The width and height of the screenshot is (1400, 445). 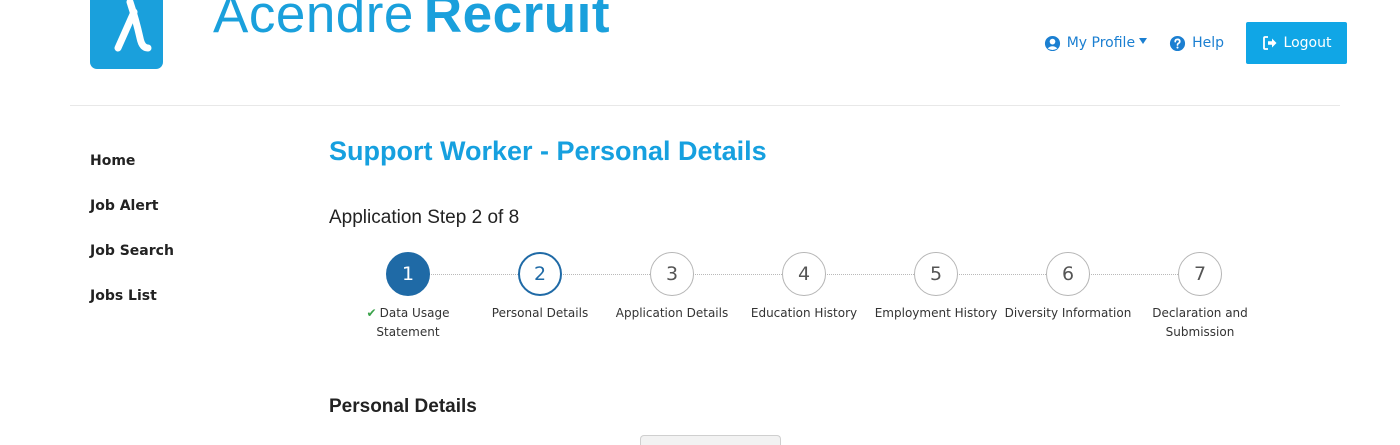 What do you see at coordinates (408, 297) in the screenshot?
I see `step-1: 1 ✔ Data Usage Statement` at bounding box center [408, 297].